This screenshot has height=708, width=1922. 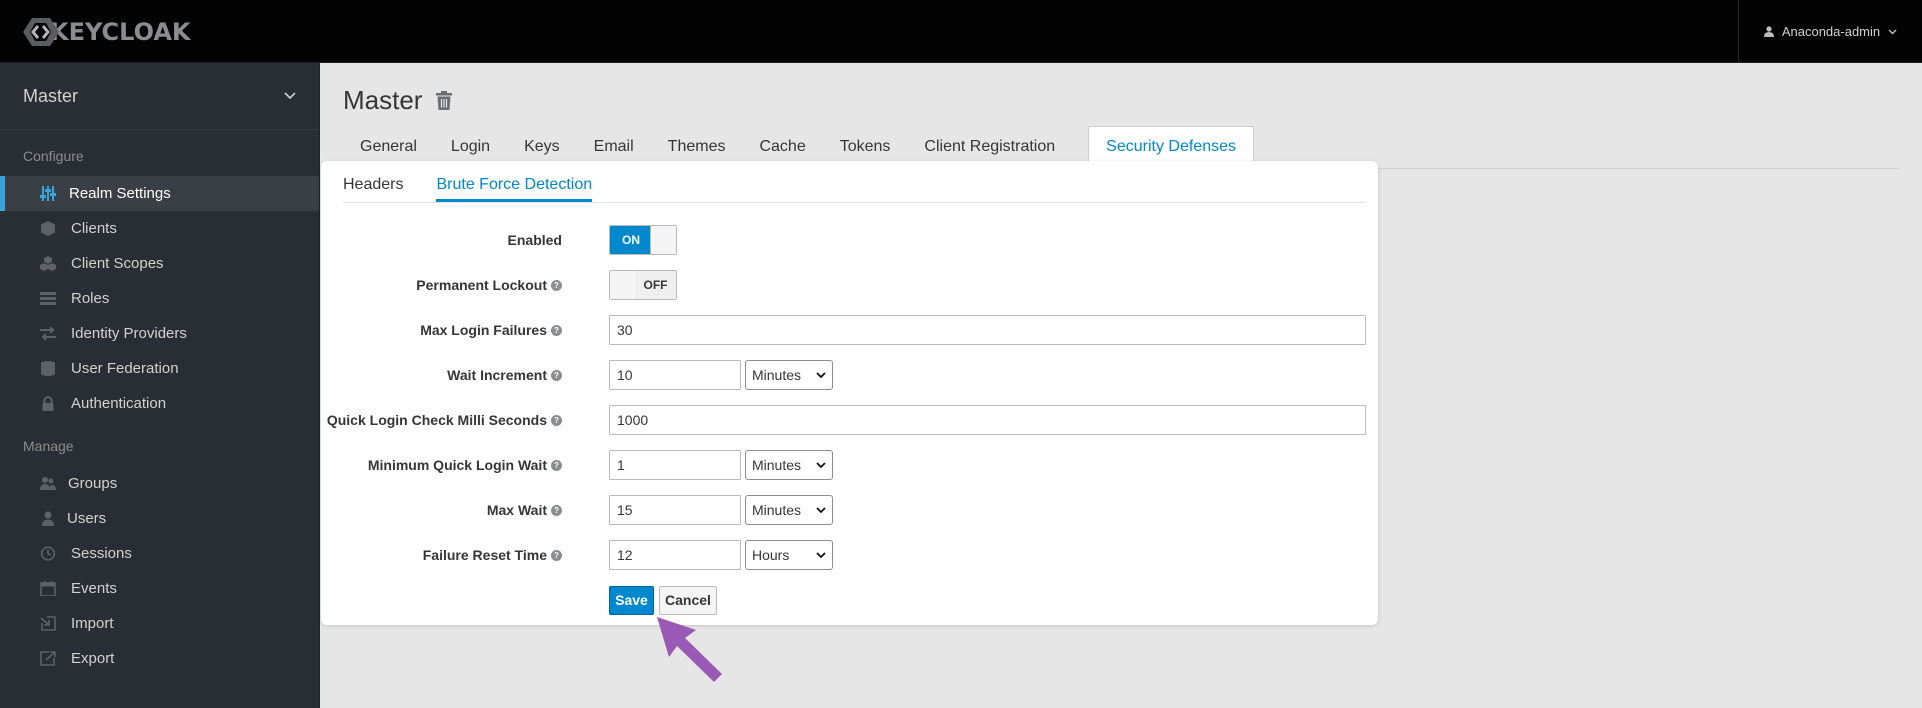 What do you see at coordinates (849, 555) in the screenshot?
I see `field-row-failure-reset-time: Failure Reset Time? 12 Hours` at bounding box center [849, 555].